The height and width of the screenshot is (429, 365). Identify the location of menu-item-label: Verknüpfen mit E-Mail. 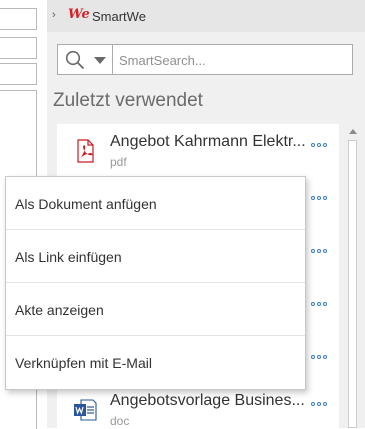
(83, 363).